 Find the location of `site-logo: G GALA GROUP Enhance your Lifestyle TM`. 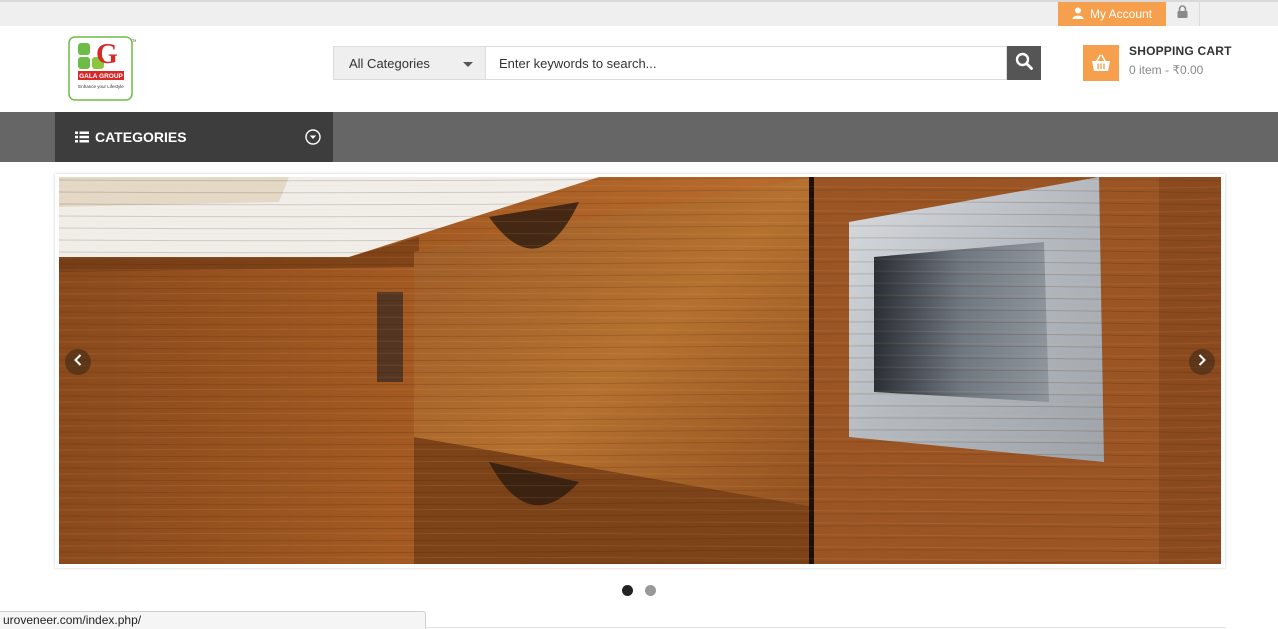

site-logo: G GALA GROUP Enhance your Lifestyle TM is located at coordinates (103, 69).